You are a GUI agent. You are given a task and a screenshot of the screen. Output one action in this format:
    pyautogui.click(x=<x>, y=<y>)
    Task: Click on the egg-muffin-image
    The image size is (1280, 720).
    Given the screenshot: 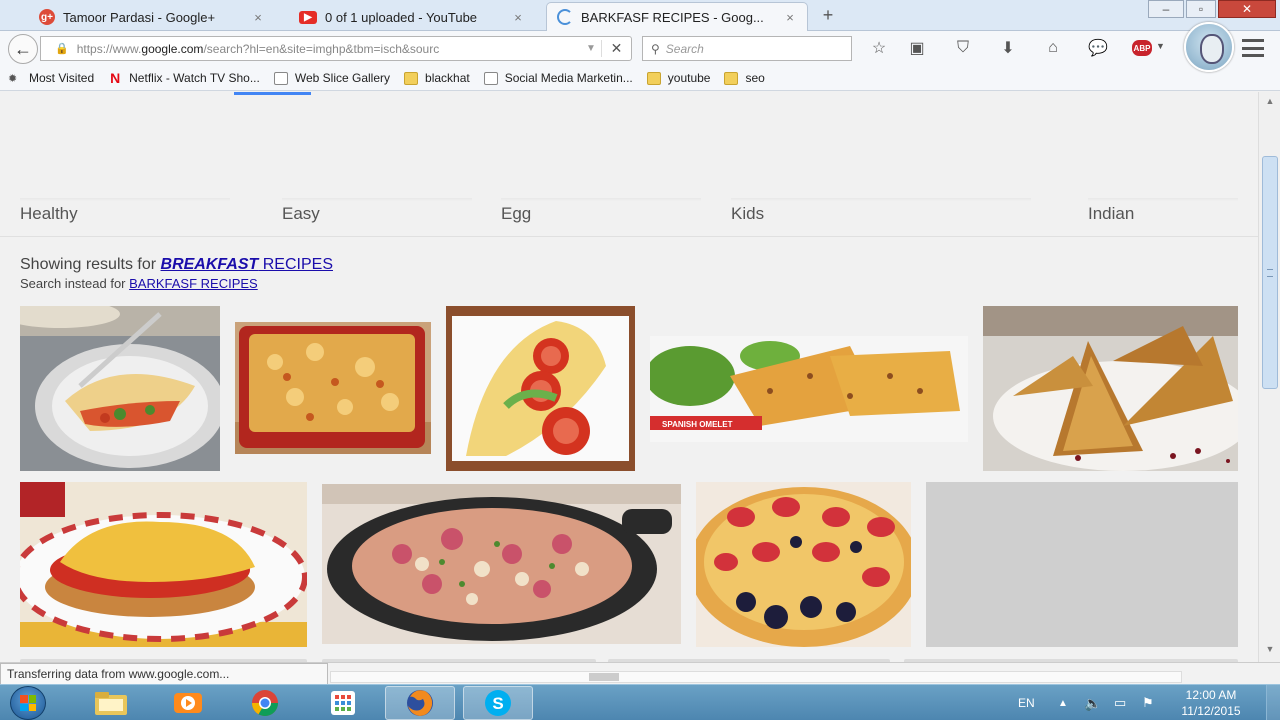 What is the action you would take?
    pyautogui.click(x=163, y=564)
    